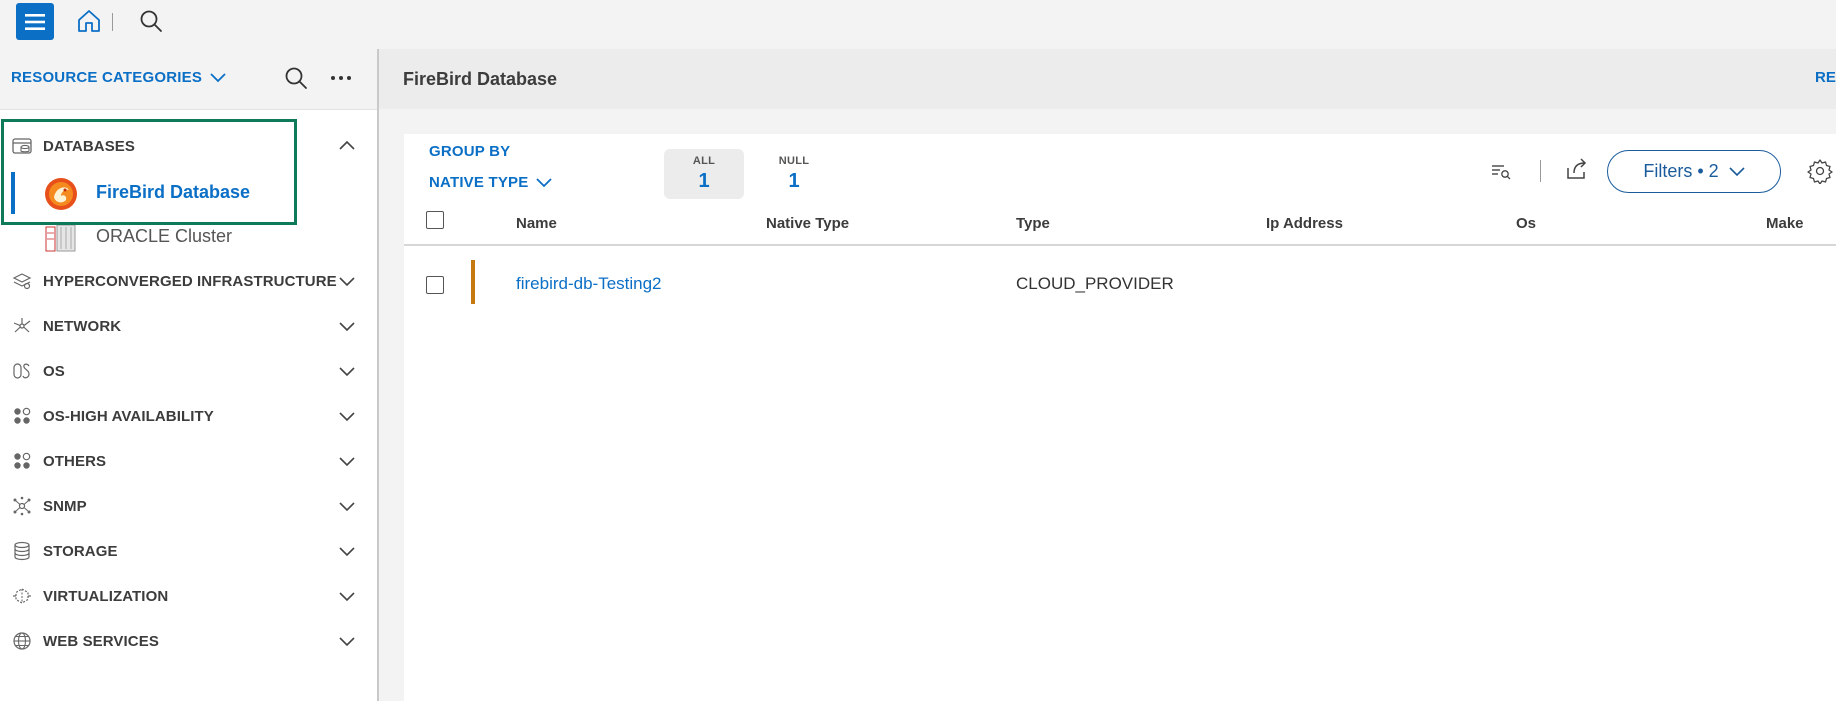 The height and width of the screenshot is (701, 1836). Describe the element at coordinates (347, 145) in the screenshot. I see `chevron-up-icon` at that location.